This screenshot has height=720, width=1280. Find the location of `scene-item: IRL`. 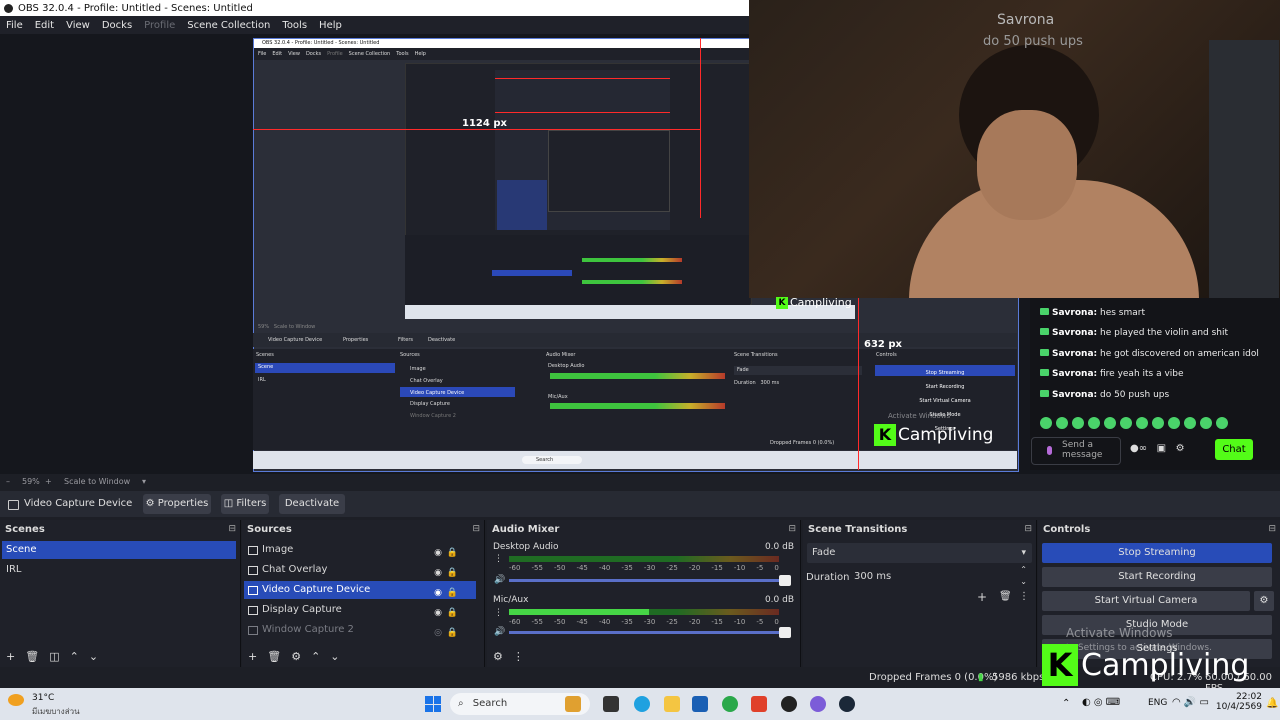

scene-item: IRL is located at coordinates (119, 570).